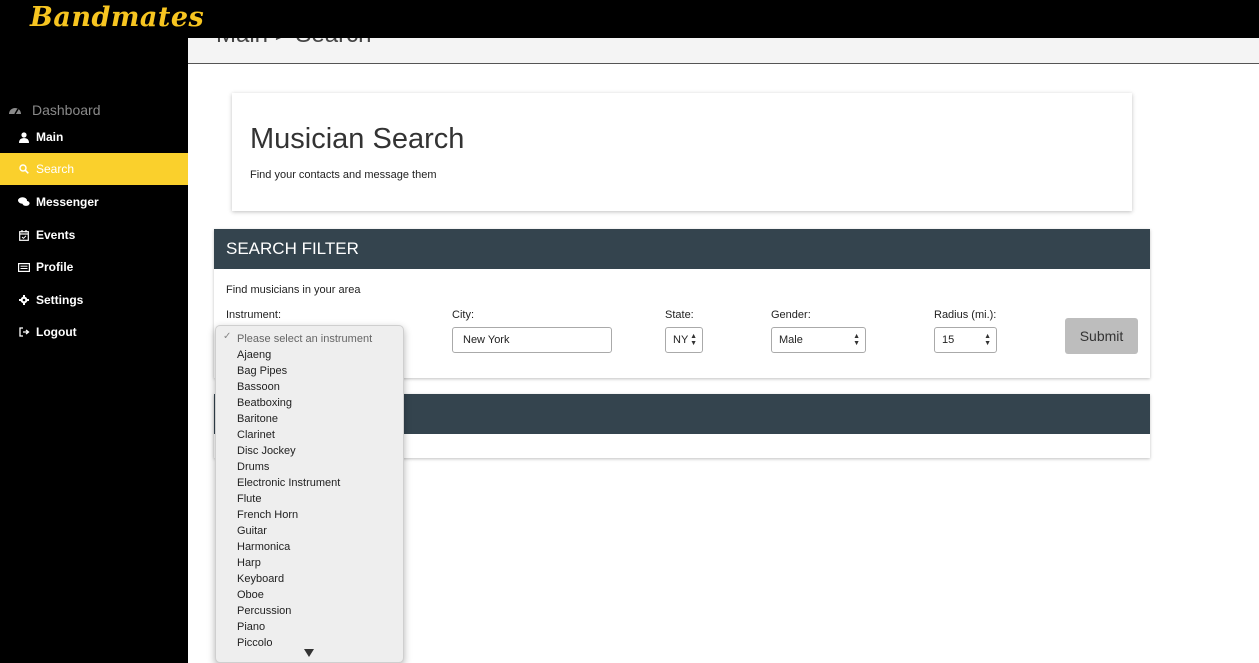 The height and width of the screenshot is (663, 1259). What do you see at coordinates (253, 467) in the screenshot?
I see `instrument-option: Drums` at bounding box center [253, 467].